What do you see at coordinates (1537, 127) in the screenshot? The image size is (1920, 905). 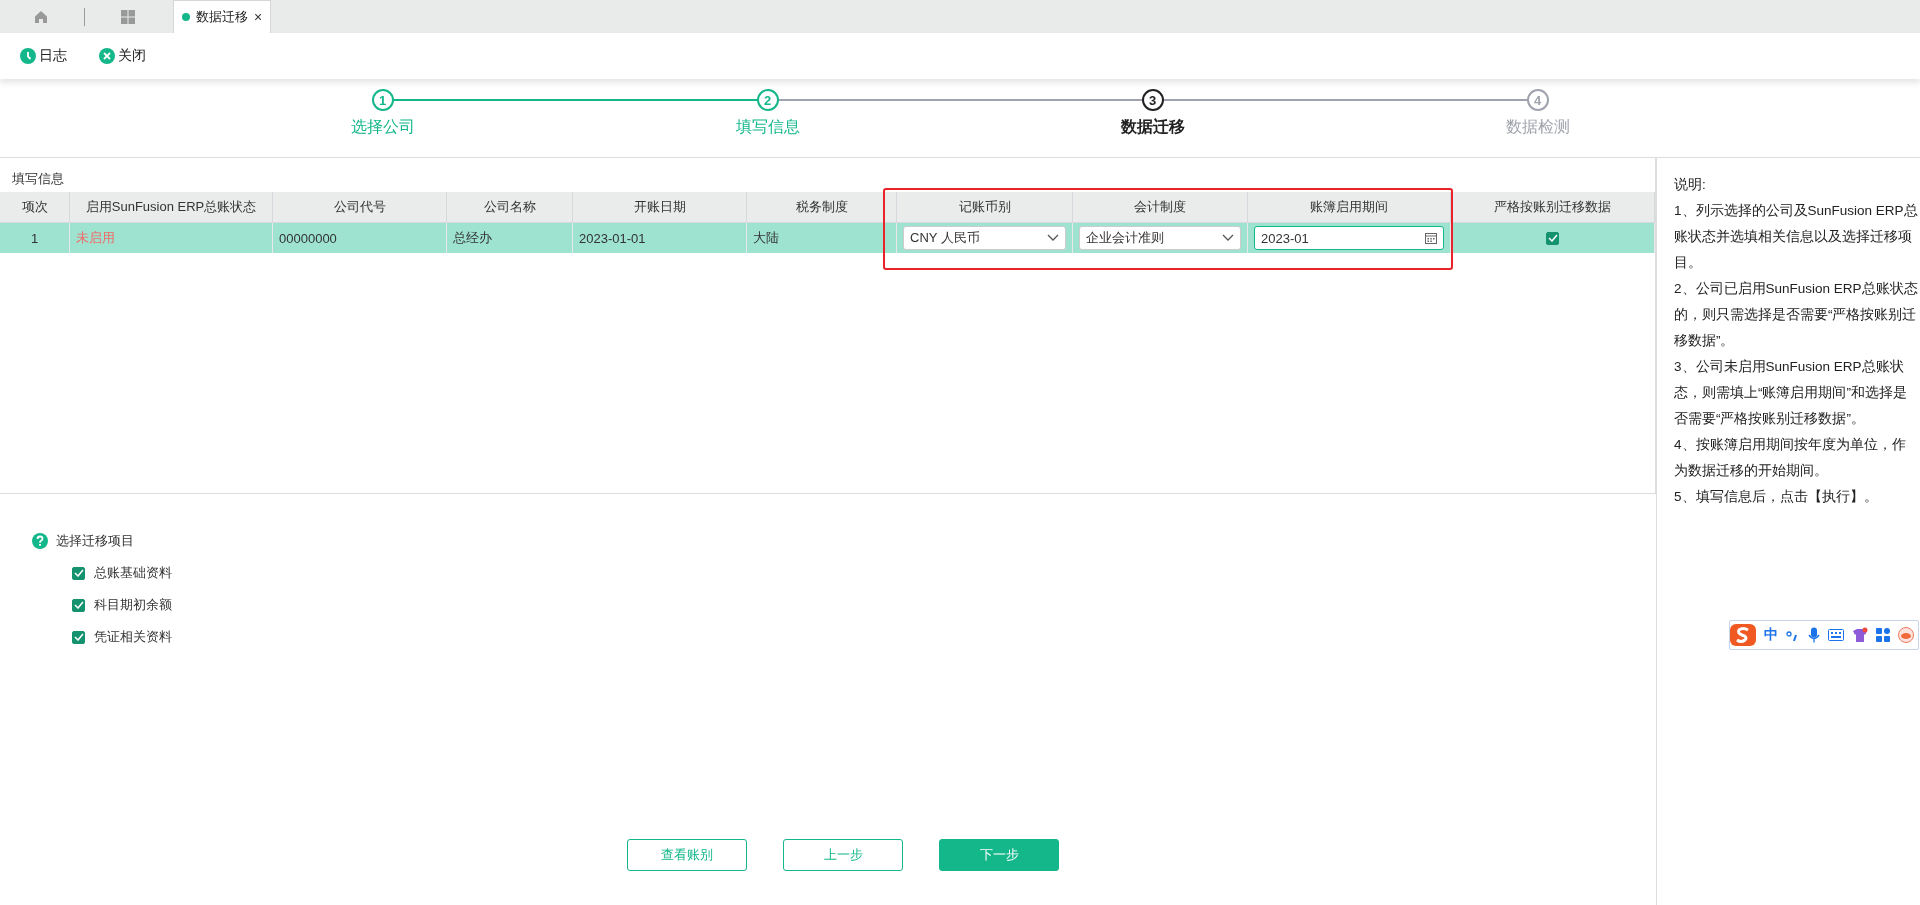 I see `step-label: 数据检测` at bounding box center [1537, 127].